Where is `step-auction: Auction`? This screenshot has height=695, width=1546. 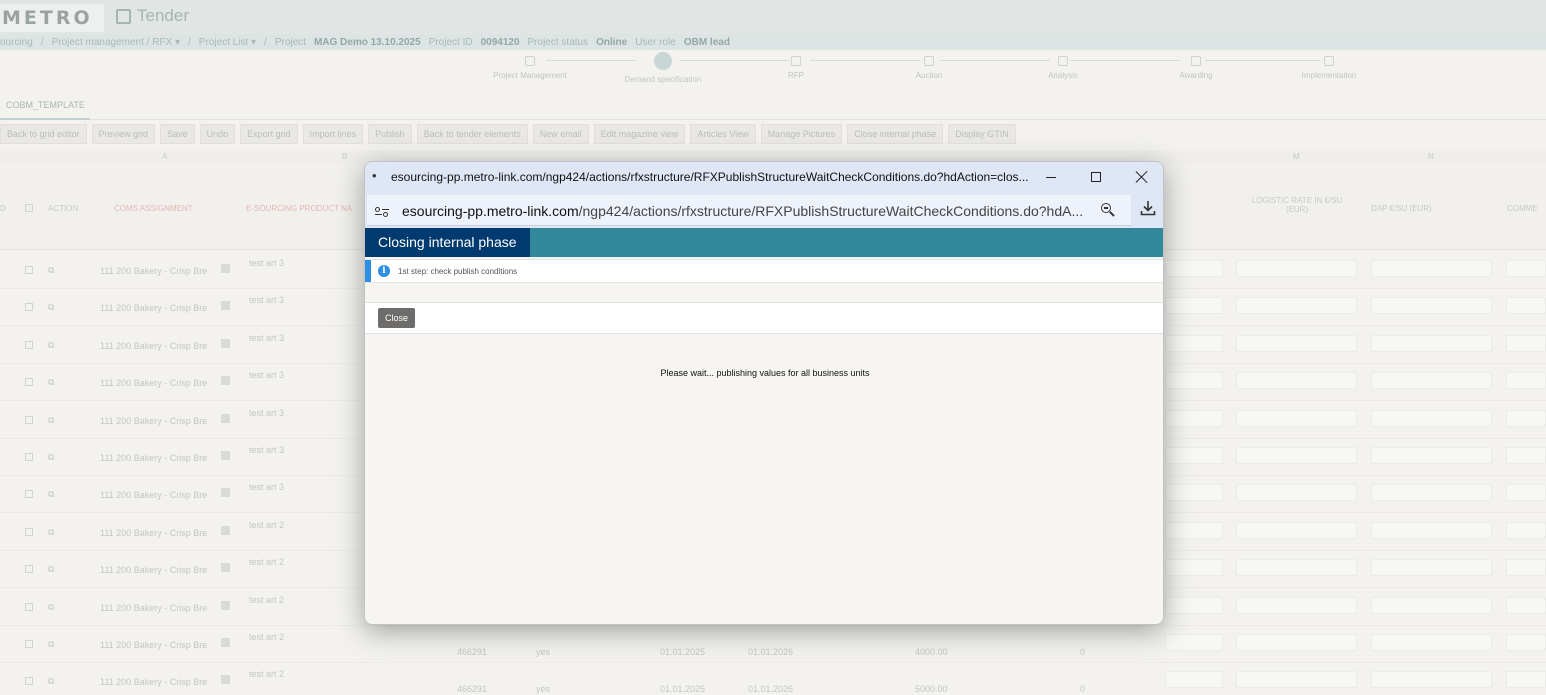
step-auction: Auction is located at coordinates (929, 68).